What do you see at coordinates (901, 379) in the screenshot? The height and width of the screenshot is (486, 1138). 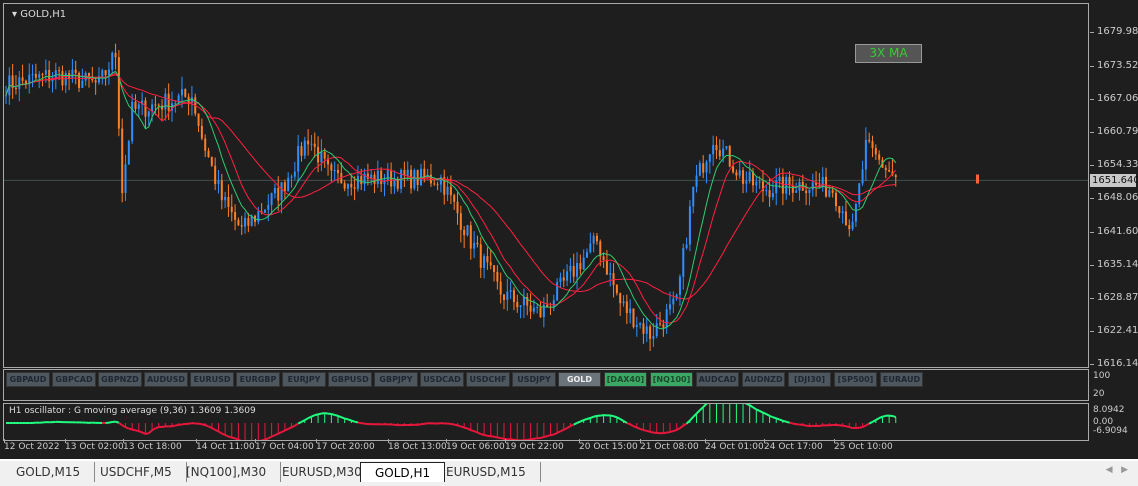 I see `symbol-button: EURAUD` at bounding box center [901, 379].